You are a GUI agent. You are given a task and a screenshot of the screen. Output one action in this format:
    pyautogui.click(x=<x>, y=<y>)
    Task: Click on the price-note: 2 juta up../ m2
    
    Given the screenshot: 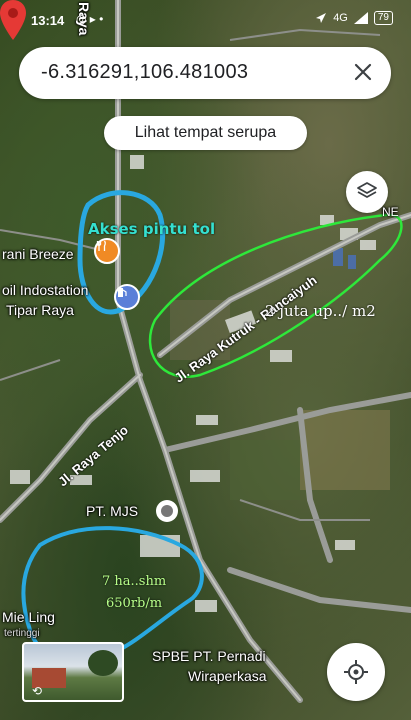 What is the action you would take?
    pyautogui.click(x=320, y=311)
    